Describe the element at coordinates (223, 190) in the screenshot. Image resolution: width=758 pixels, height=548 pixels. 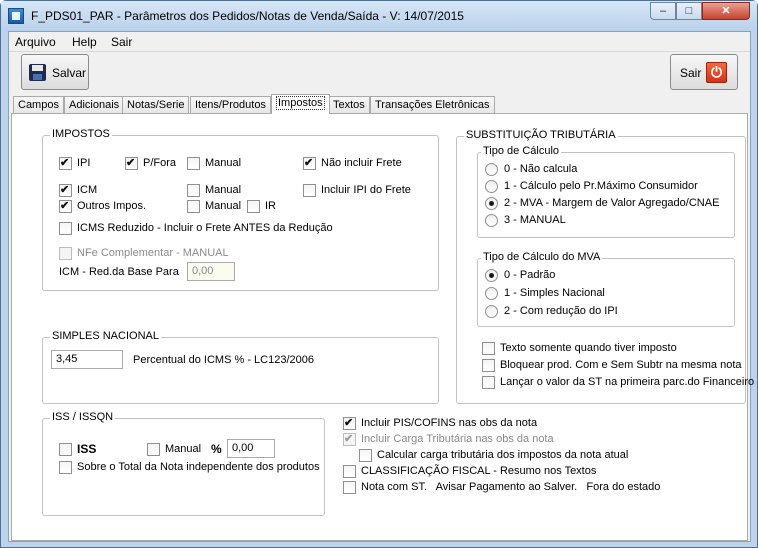
I see `manual-icm-label: Manual` at that location.